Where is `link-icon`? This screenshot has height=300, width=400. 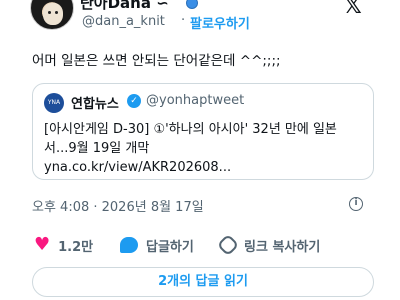
link-icon is located at coordinates (228, 245).